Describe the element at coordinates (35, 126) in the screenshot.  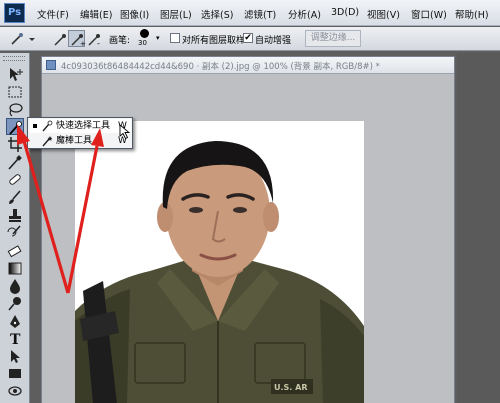
I see `active-tool-bullet-icon` at that location.